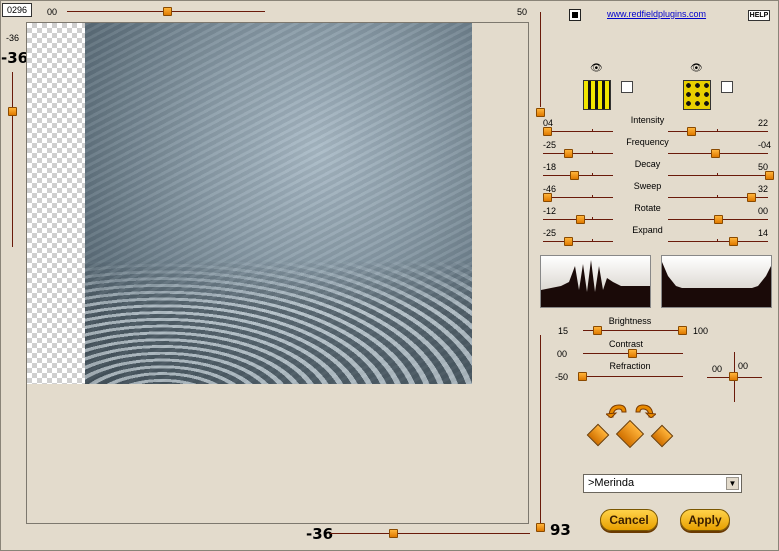  I want to click on refraction-track, so click(630, 376).